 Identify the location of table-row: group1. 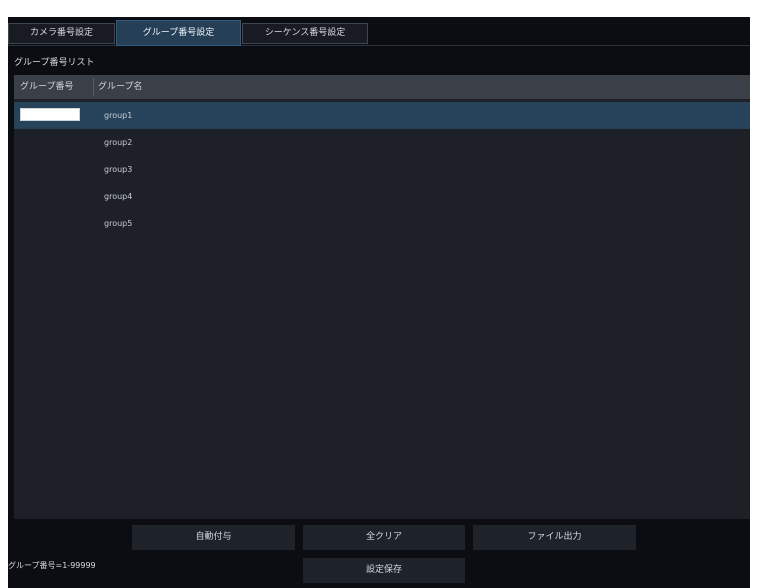
(382, 115).